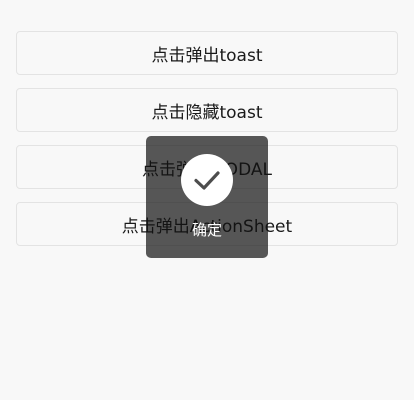 The image size is (414, 400). I want to click on checkmark-icon-svg, so click(207, 180).